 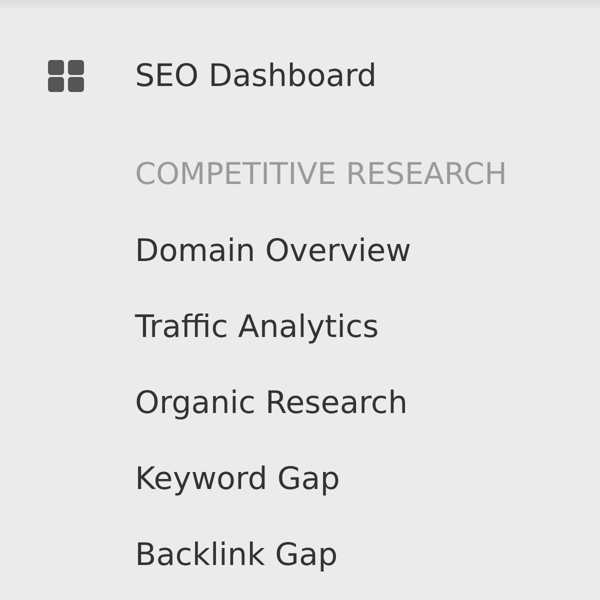 What do you see at coordinates (66, 76) in the screenshot?
I see `grid-icon` at bounding box center [66, 76].